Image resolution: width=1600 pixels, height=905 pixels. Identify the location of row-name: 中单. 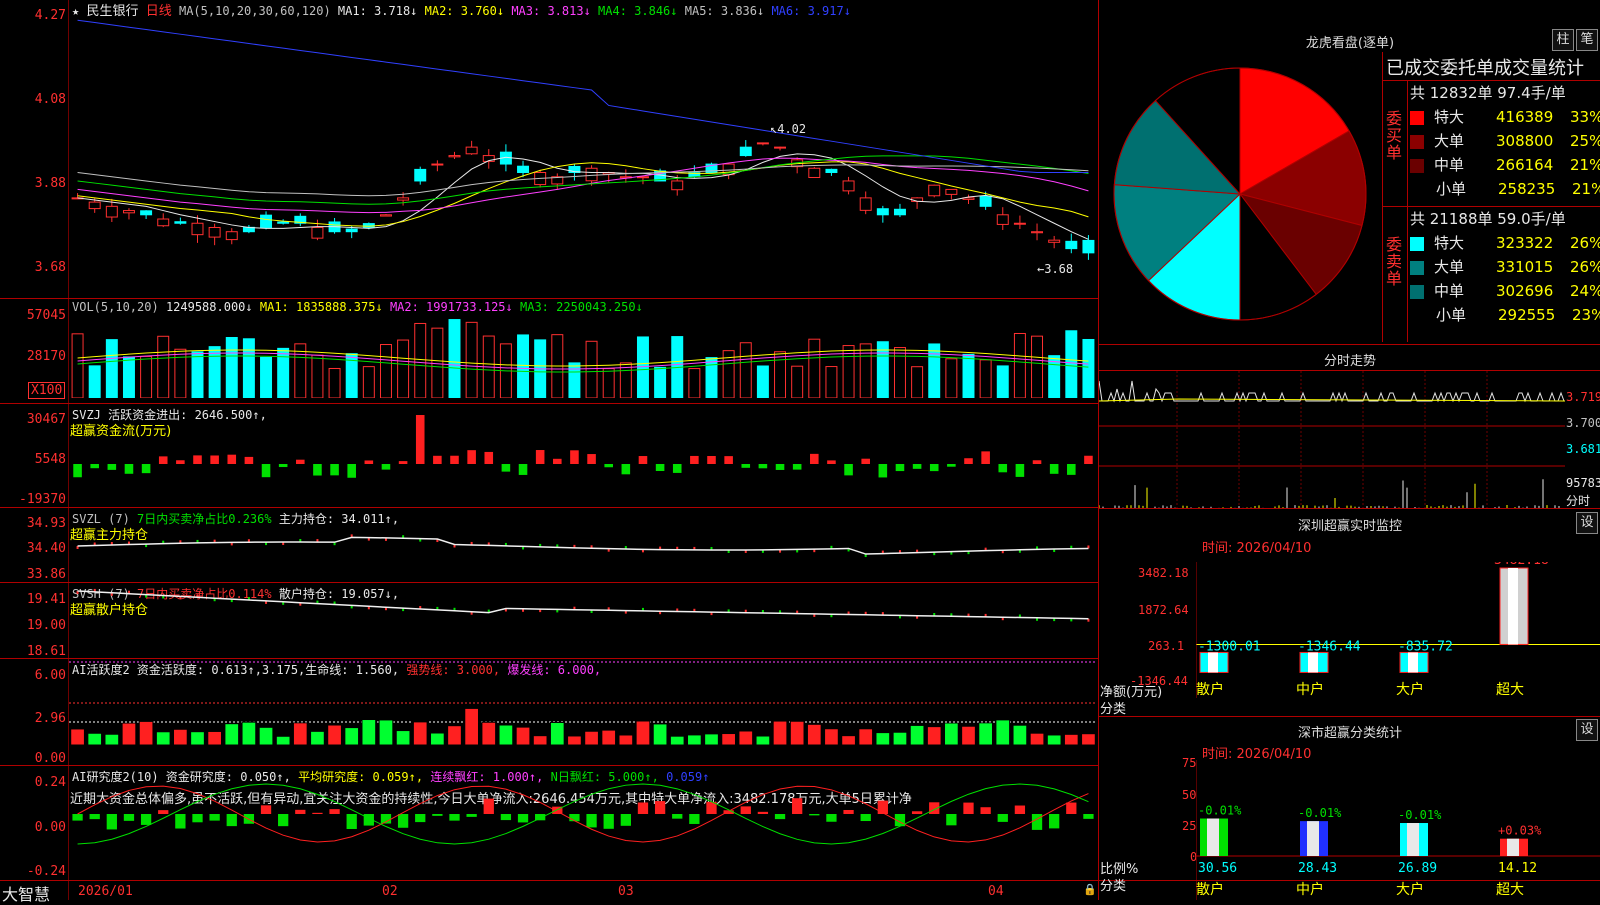
(1449, 165).